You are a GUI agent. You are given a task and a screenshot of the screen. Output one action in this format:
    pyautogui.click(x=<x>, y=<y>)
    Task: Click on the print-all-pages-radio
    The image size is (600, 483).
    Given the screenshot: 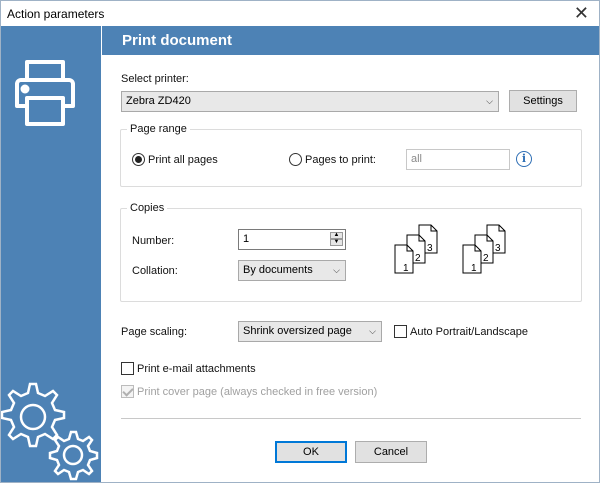 What is the action you would take?
    pyautogui.click(x=138, y=159)
    